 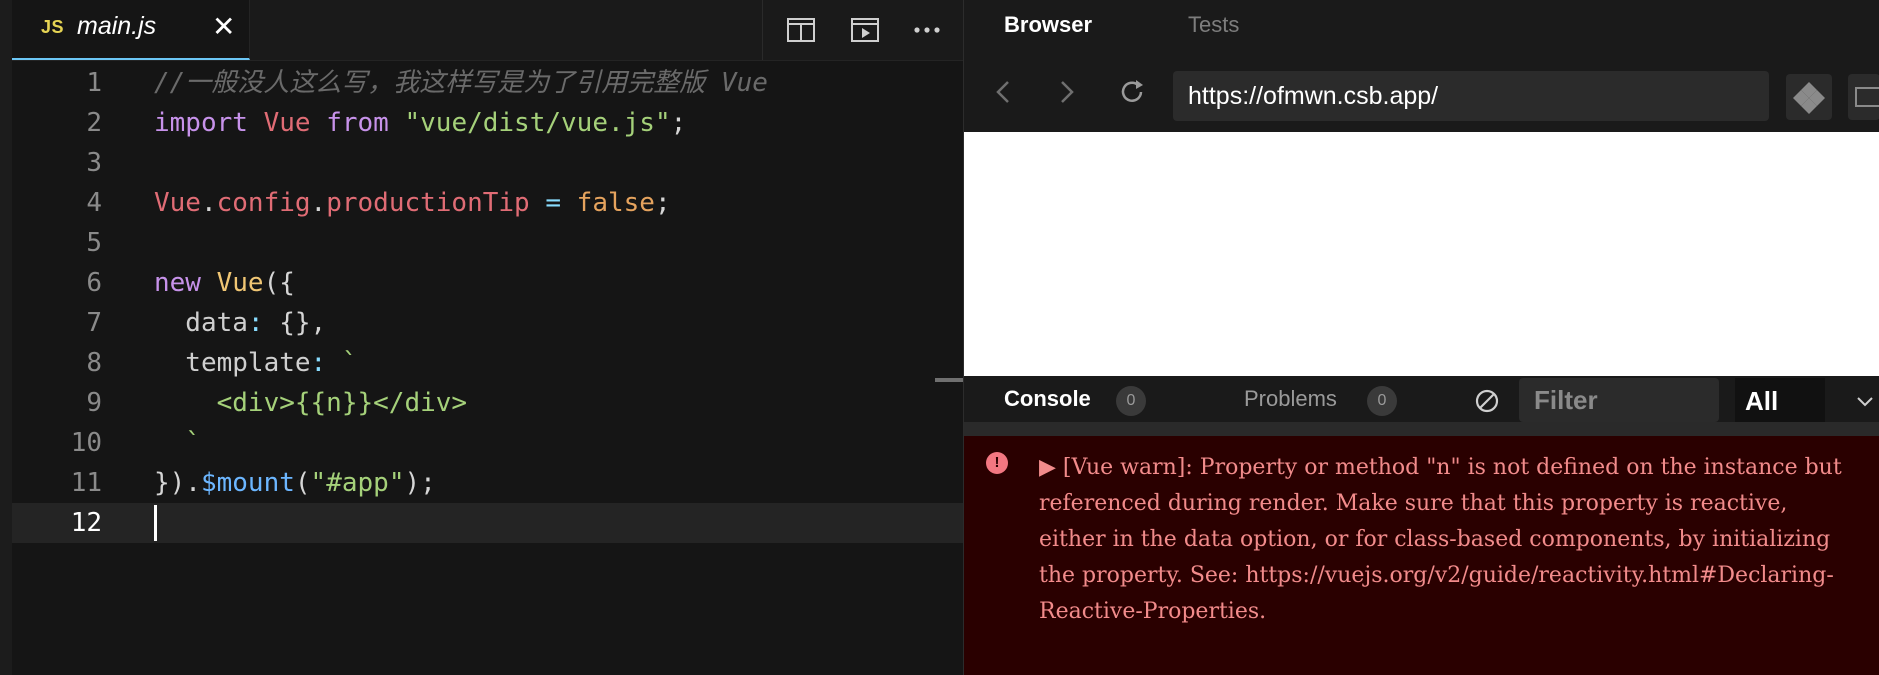 I want to click on code-token: template, so click(x=232, y=363).